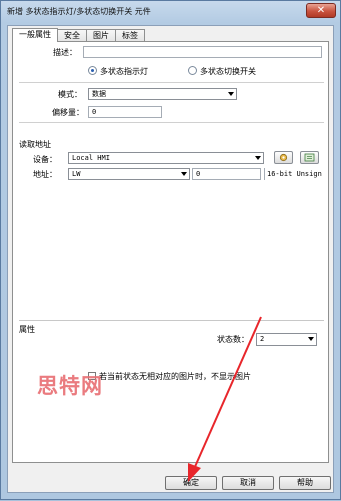 The image size is (341, 501). I want to click on description-label: 描述：, so click(65, 52).